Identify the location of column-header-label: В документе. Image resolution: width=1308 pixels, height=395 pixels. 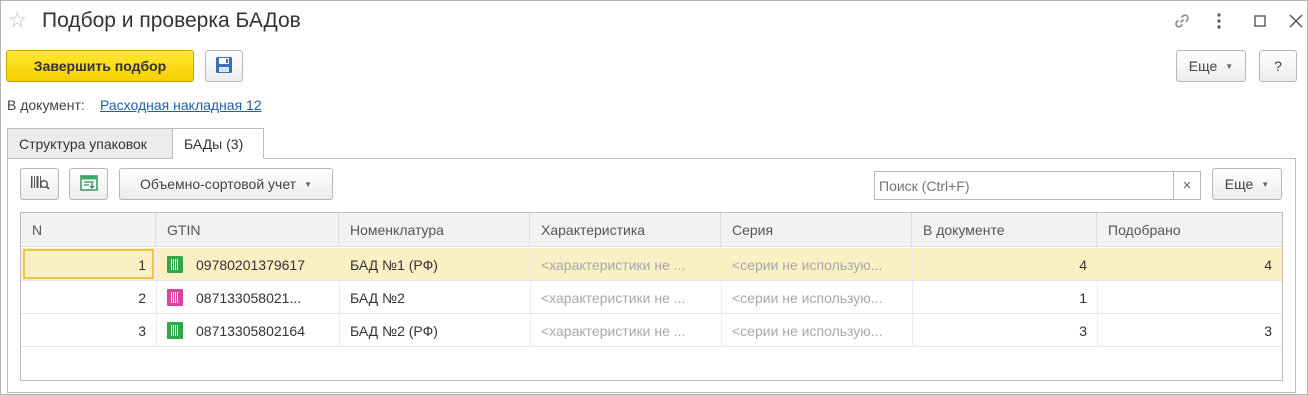
(964, 230).